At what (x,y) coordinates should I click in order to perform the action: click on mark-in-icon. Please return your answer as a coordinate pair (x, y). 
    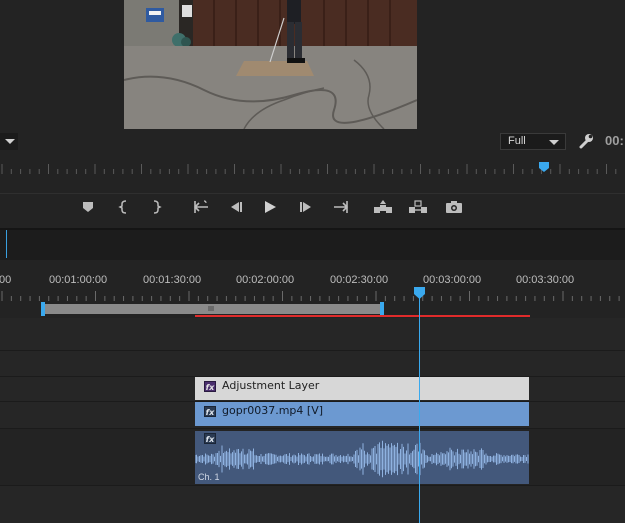
    Looking at the image, I should click on (122, 207).